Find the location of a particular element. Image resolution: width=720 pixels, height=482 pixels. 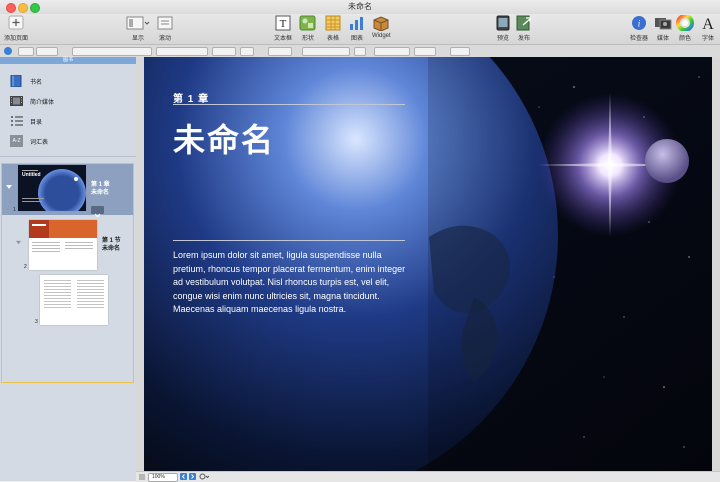

chapter-title: 未命名 is located at coordinates (224, 138).